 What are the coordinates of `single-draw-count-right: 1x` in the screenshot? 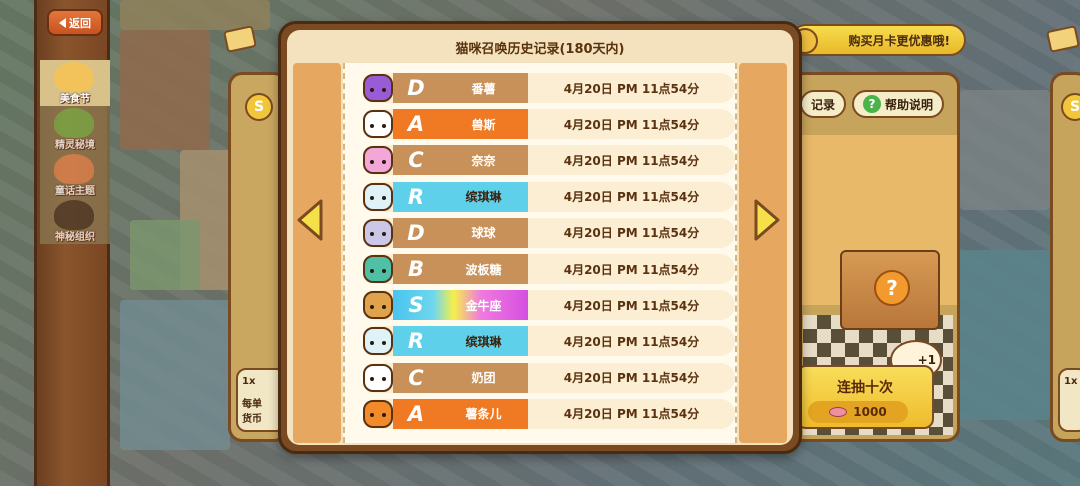 It's located at (1071, 381).